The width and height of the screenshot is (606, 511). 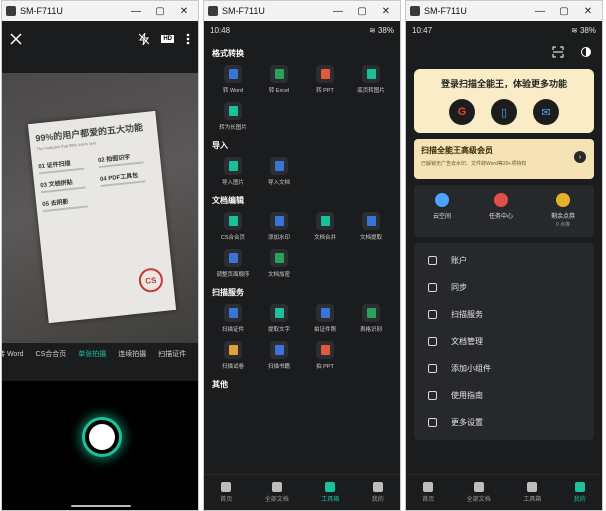 I want to click on menu-label: 使用指南, so click(x=467, y=395).